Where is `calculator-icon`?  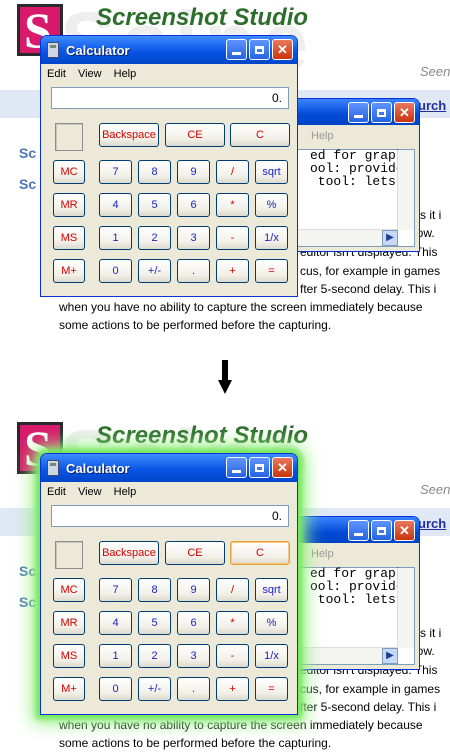 calculator-icon is located at coordinates (53, 50).